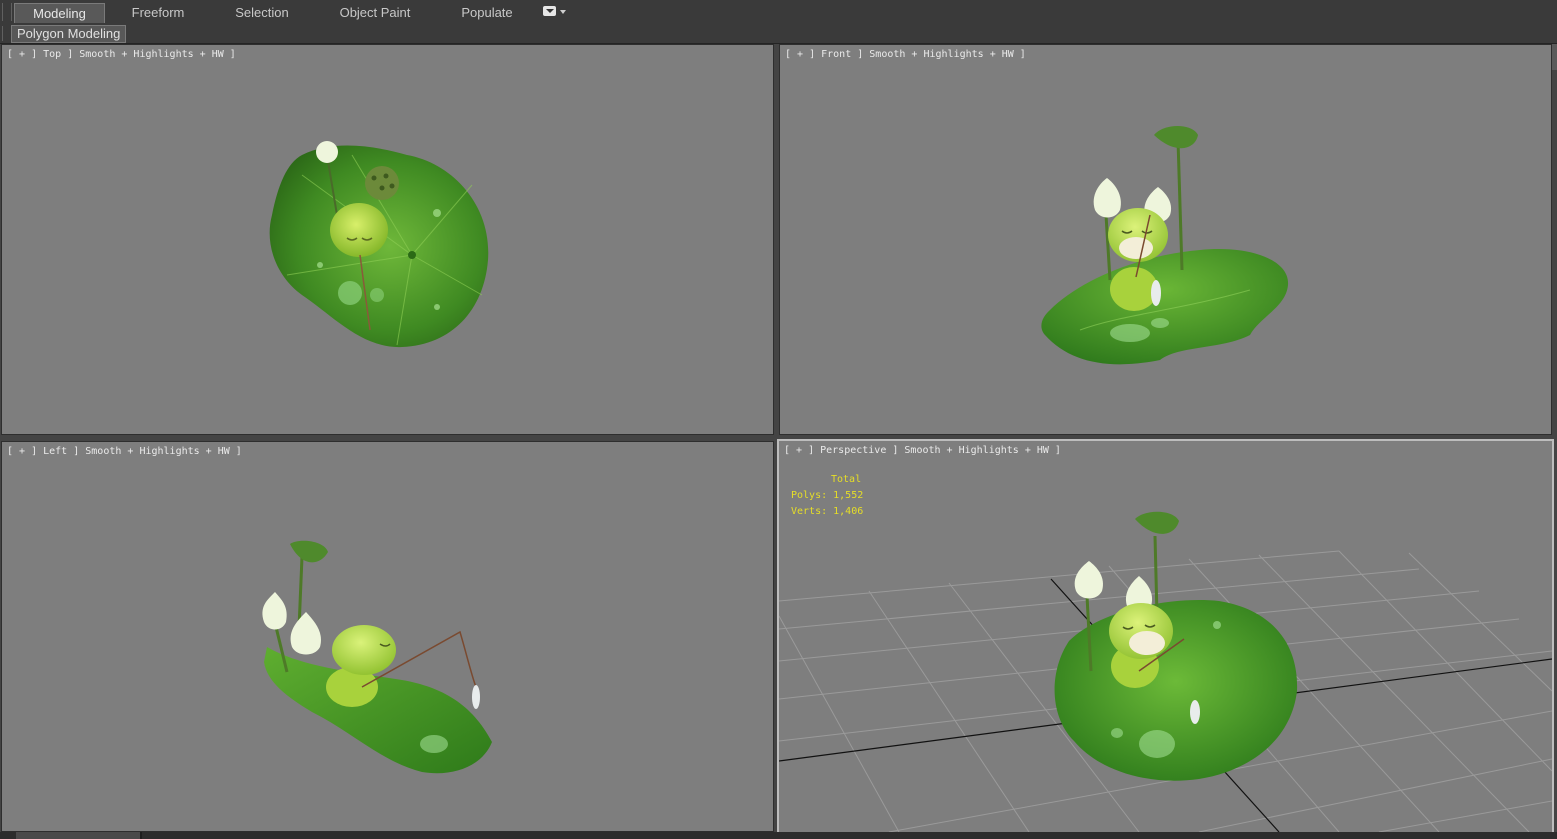 The width and height of the screenshot is (1557, 839). What do you see at coordinates (778, 34) in the screenshot?
I see `panel-bar: Polygon Modeling` at bounding box center [778, 34].